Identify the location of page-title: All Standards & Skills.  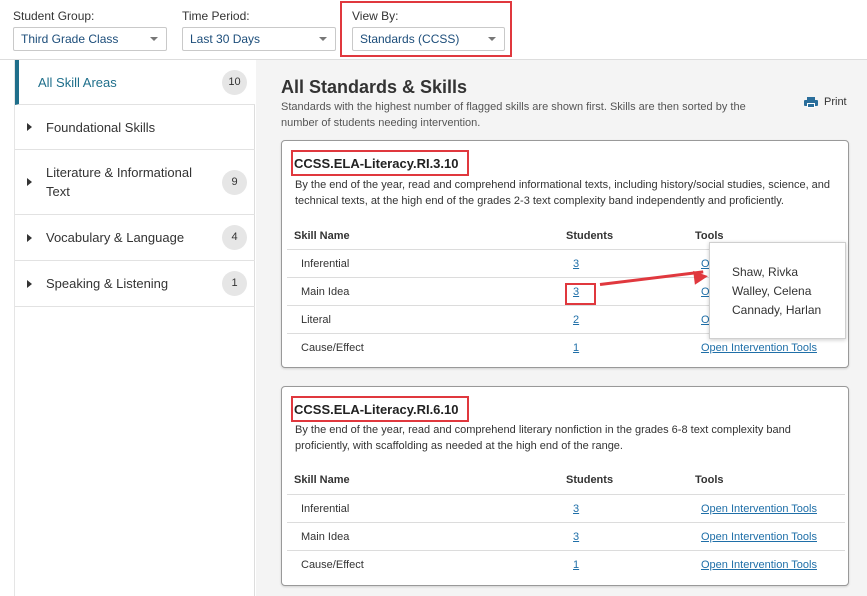
(374, 87).